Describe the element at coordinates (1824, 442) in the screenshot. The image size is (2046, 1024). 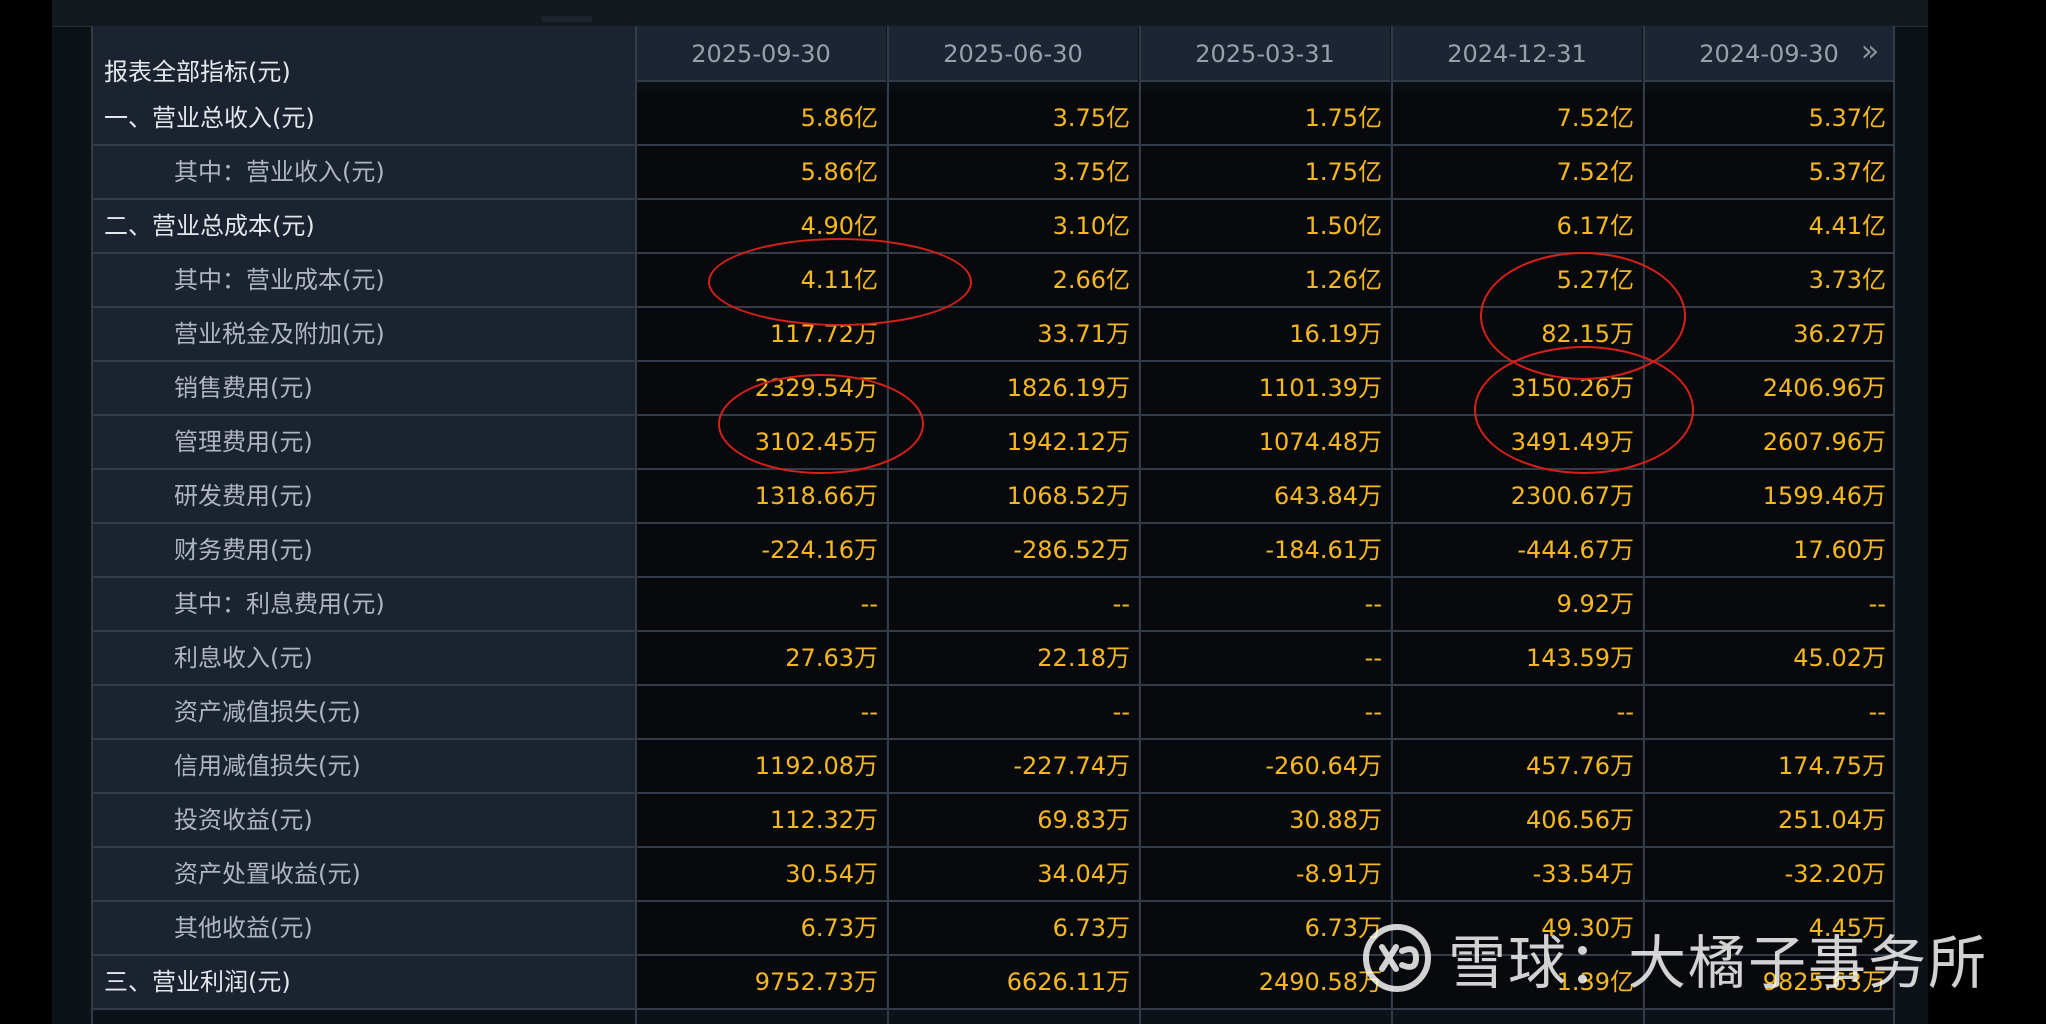
I see `value-text: 2607.96万` at that location.